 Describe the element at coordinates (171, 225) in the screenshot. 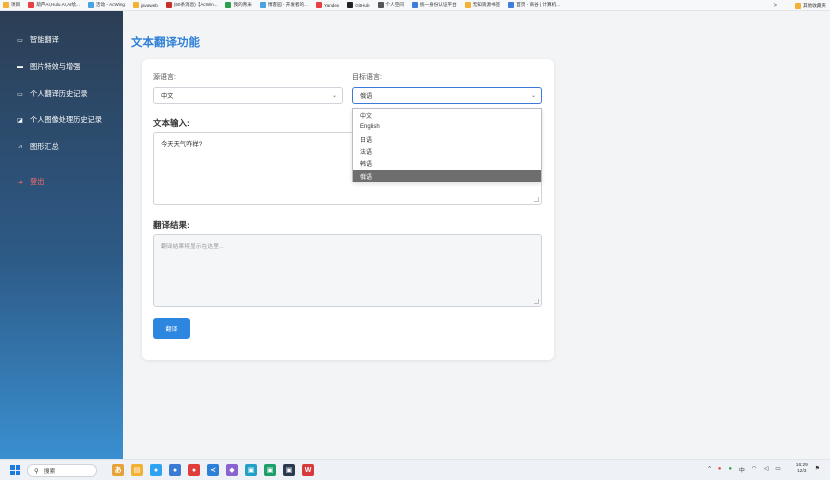

I see `result-title: 翻译结果:` at that location.